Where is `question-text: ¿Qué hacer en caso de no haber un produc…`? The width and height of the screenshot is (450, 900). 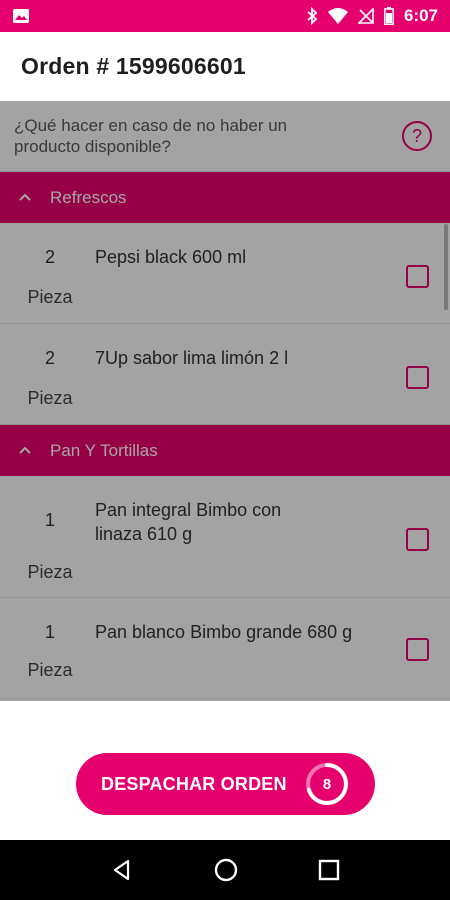
question-text: ¿Qué hacer en caso de no haber un produc… is located at coordinates (151, 136).